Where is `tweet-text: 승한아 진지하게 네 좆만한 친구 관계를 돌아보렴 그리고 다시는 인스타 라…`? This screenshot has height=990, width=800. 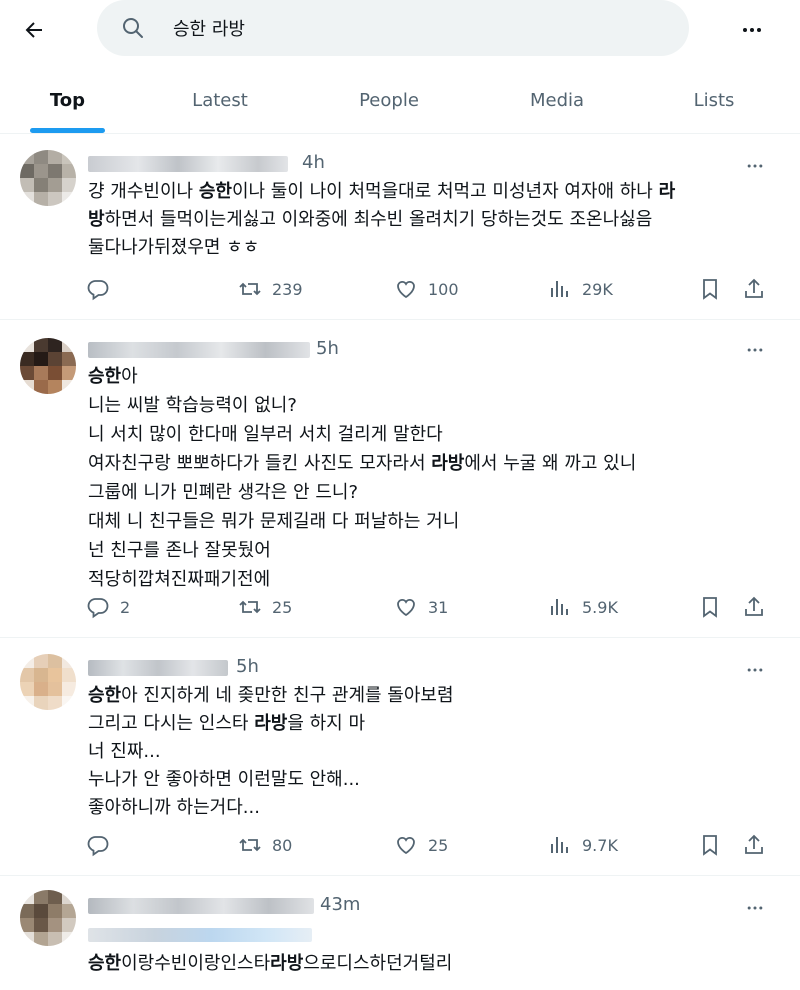
tweet-text: 승한아 진지하게 네 좆만한 친구 관계를 돌아보렴 그리고 다시는 인스타 라… is located at coordinates (433, 752).